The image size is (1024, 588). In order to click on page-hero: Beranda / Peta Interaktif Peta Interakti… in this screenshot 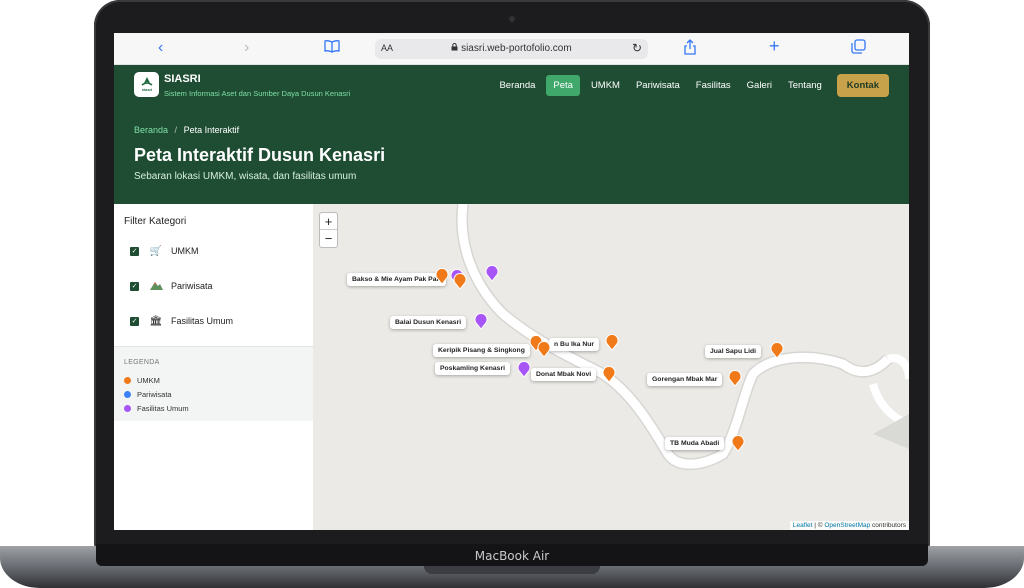, I will do `click(511, 154)`.